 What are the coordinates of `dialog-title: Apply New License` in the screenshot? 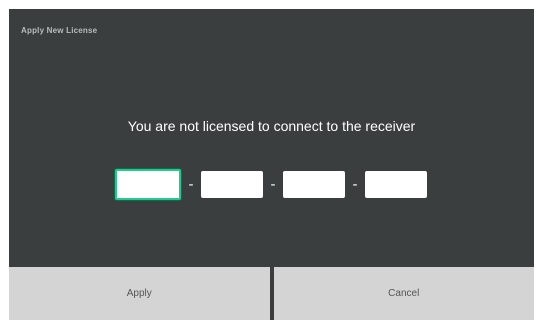 It's located at (59, 30).